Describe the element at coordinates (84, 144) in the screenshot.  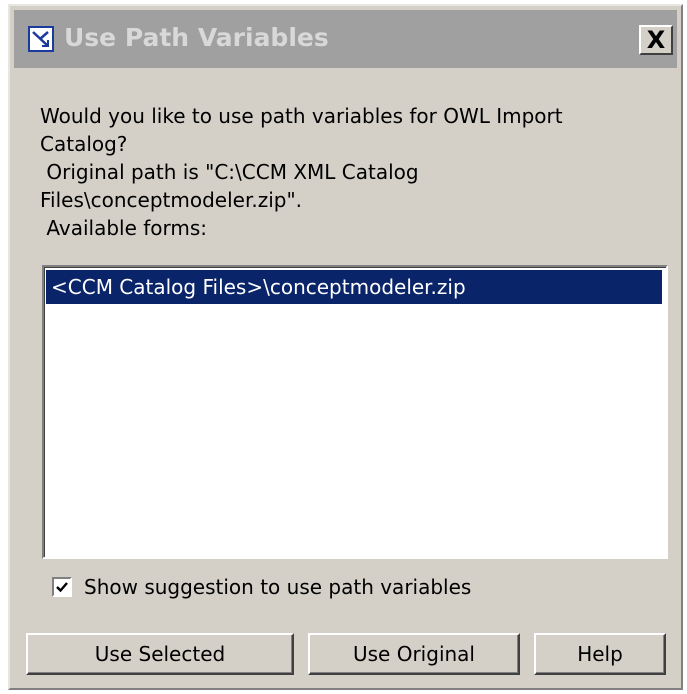
I see `message-line: Catalog?` at that location.